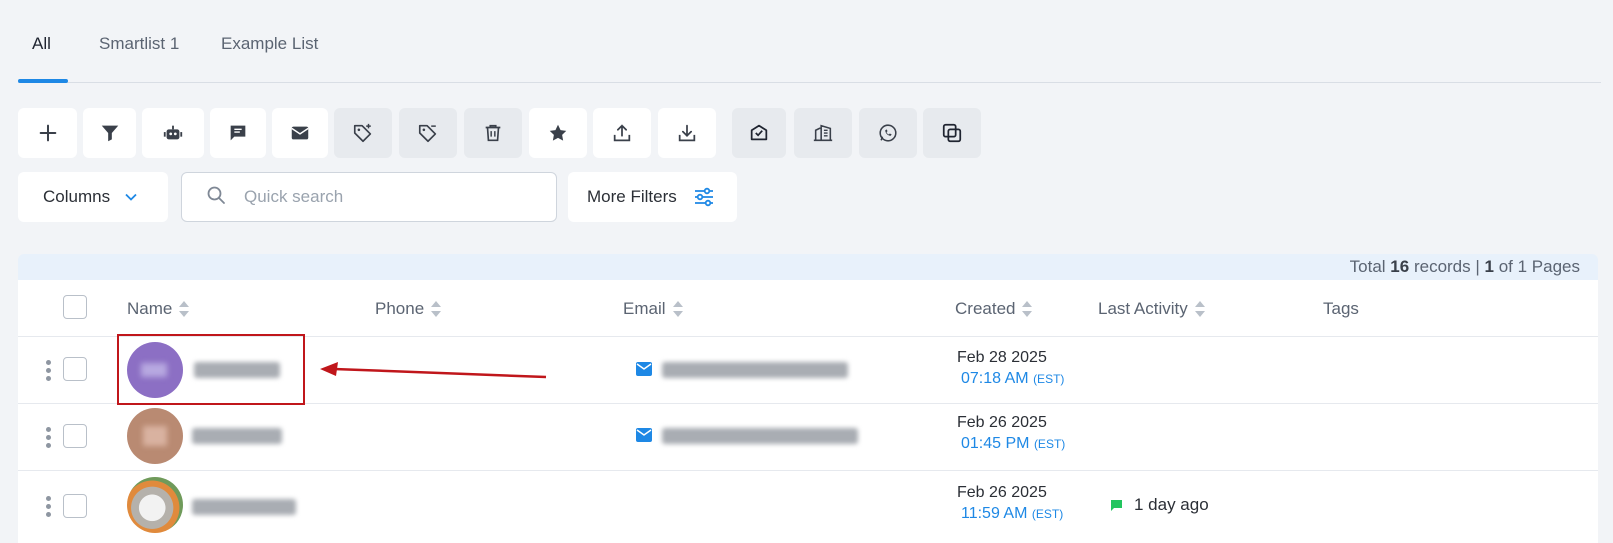  What do you see at coordinates (43, 81) in the screenshot?
I see `active-tab-underline` at bounding box center [43, 81].